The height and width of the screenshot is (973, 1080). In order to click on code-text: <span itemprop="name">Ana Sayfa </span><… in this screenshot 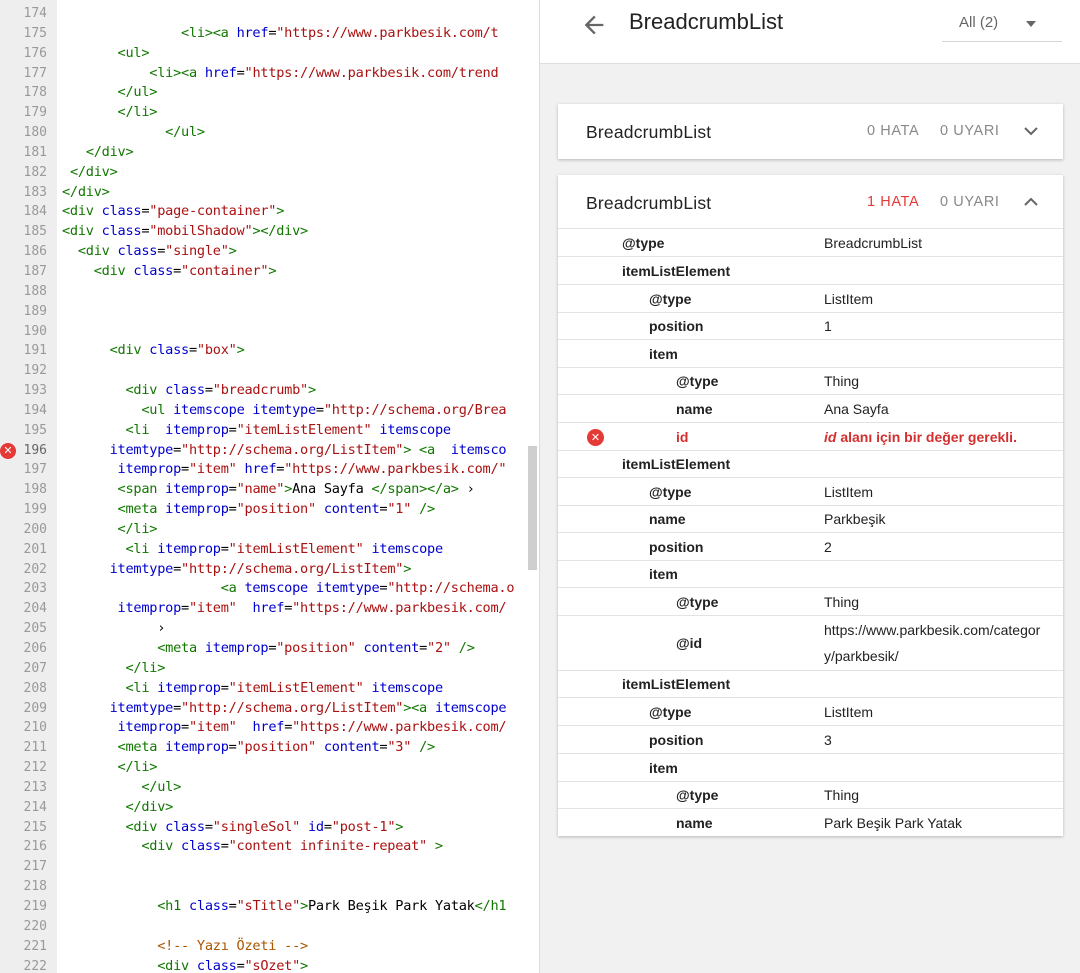, I will do `click(268, 490)`.